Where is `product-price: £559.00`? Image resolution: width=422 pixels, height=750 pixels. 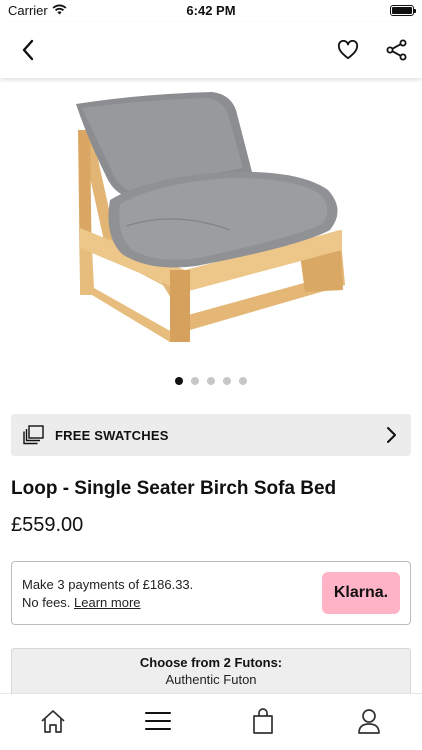 product-price: £559.00 is located at coordinates (47, 525).